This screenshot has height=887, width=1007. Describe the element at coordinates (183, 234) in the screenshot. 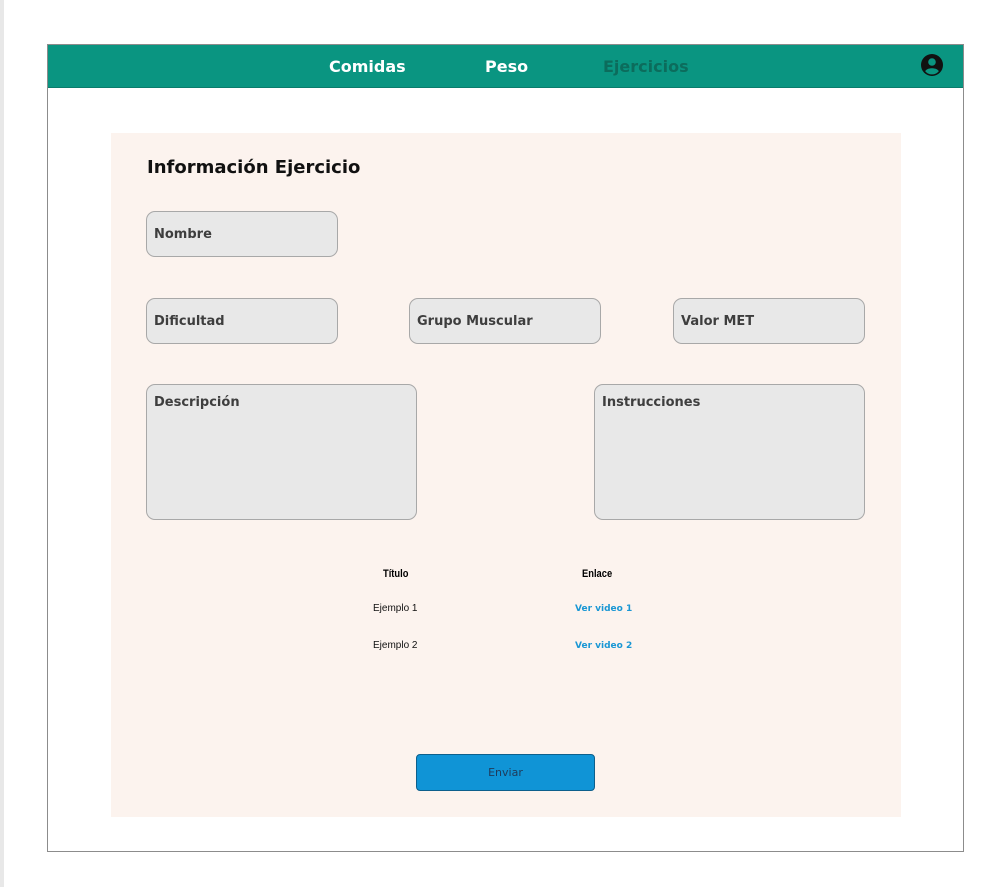

I see `nombre-label: Nombre` at that location.